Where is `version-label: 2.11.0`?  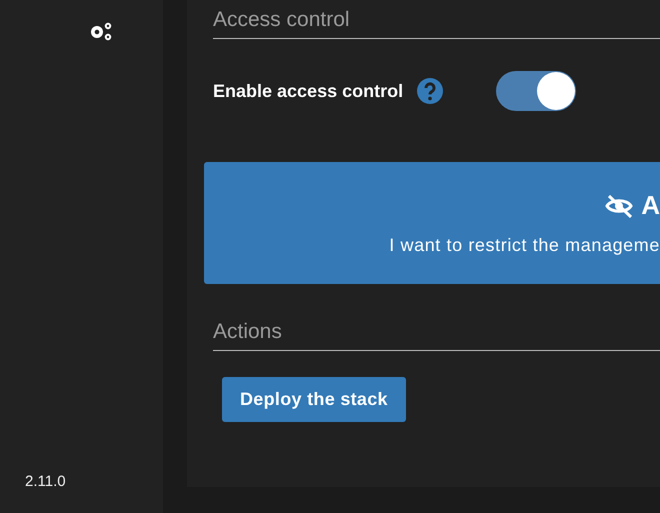
version-label: 2.11.0 is located at coordinates (45, 481).